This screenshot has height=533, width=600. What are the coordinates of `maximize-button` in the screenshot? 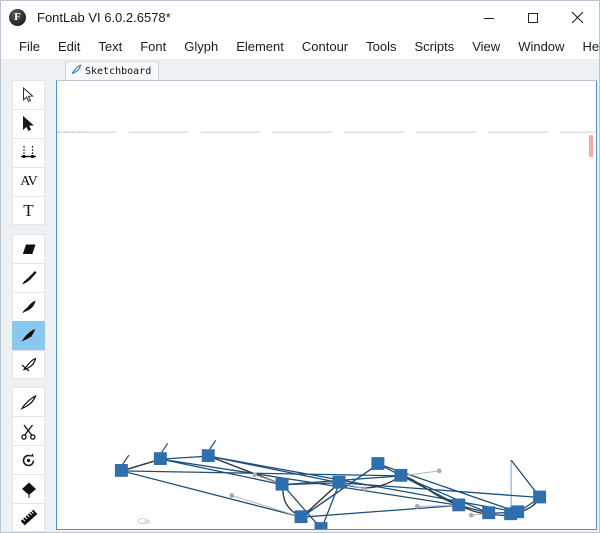 It's located at (533, 17).